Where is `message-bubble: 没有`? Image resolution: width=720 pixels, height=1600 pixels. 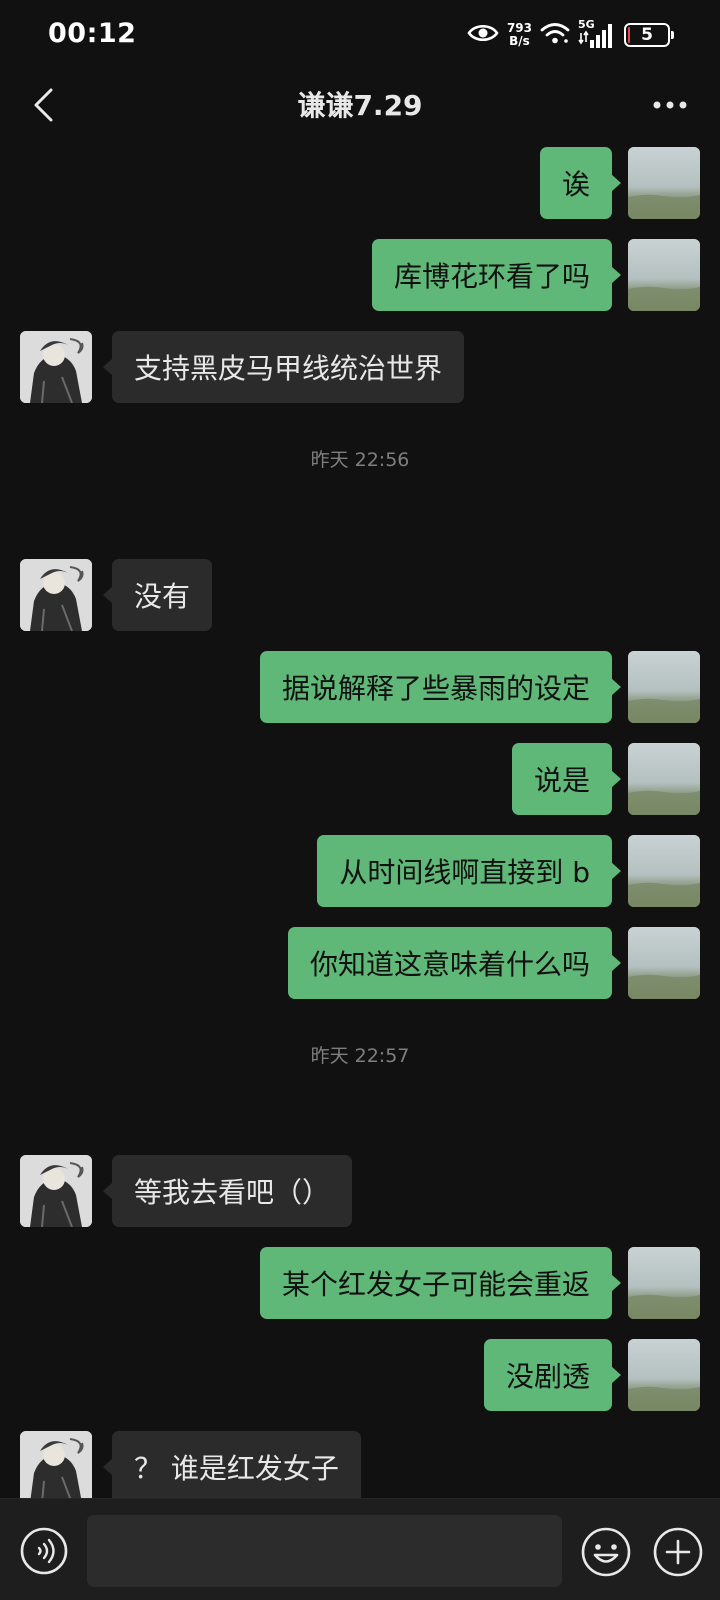
message-bubble: 没有 is located at coordinates (157, 595).